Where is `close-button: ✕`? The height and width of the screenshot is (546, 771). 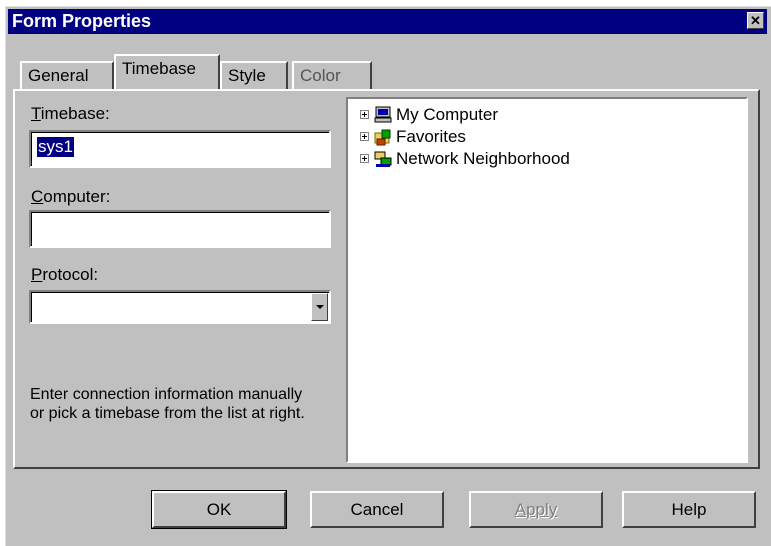
close-button: ✕ is located at coordinates (755, 20).